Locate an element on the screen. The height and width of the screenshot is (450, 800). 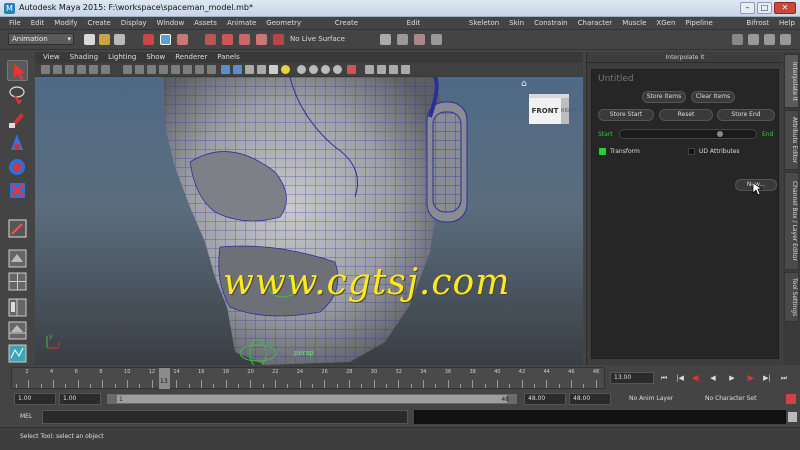
transform-checkbox is located at coordinates (602, 151).